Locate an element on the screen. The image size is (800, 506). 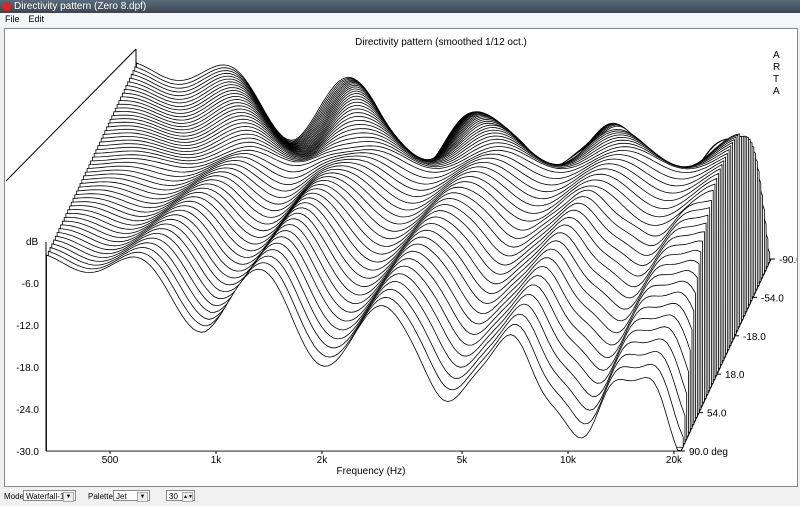
z-tick-label: 54.0 is located at coordinates (717, 414).